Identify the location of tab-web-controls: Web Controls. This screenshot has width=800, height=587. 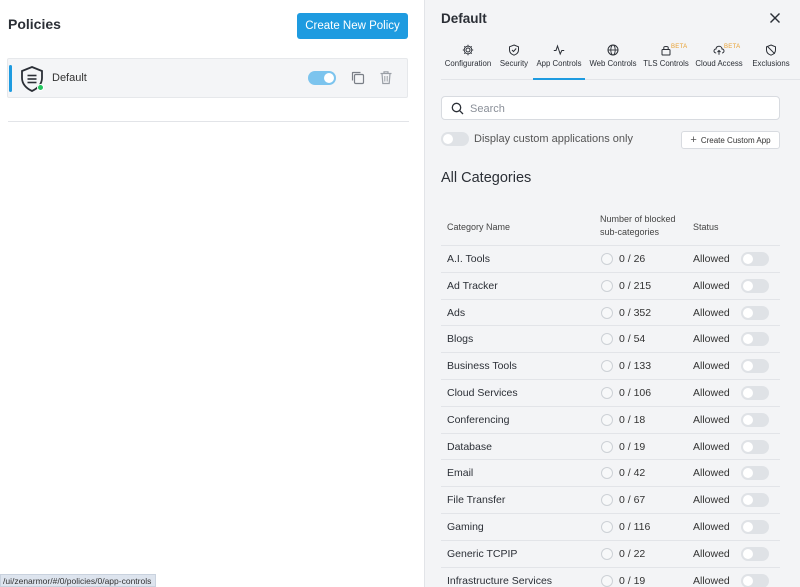
(613, 60).